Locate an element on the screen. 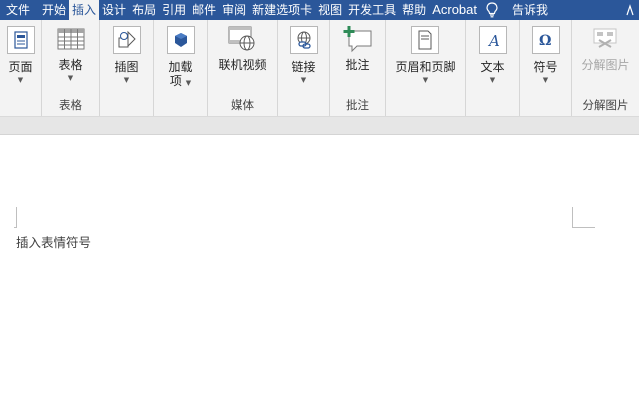  header-footer-button: 页眉和页脚 ▼ is located at coordinates (425, 54).